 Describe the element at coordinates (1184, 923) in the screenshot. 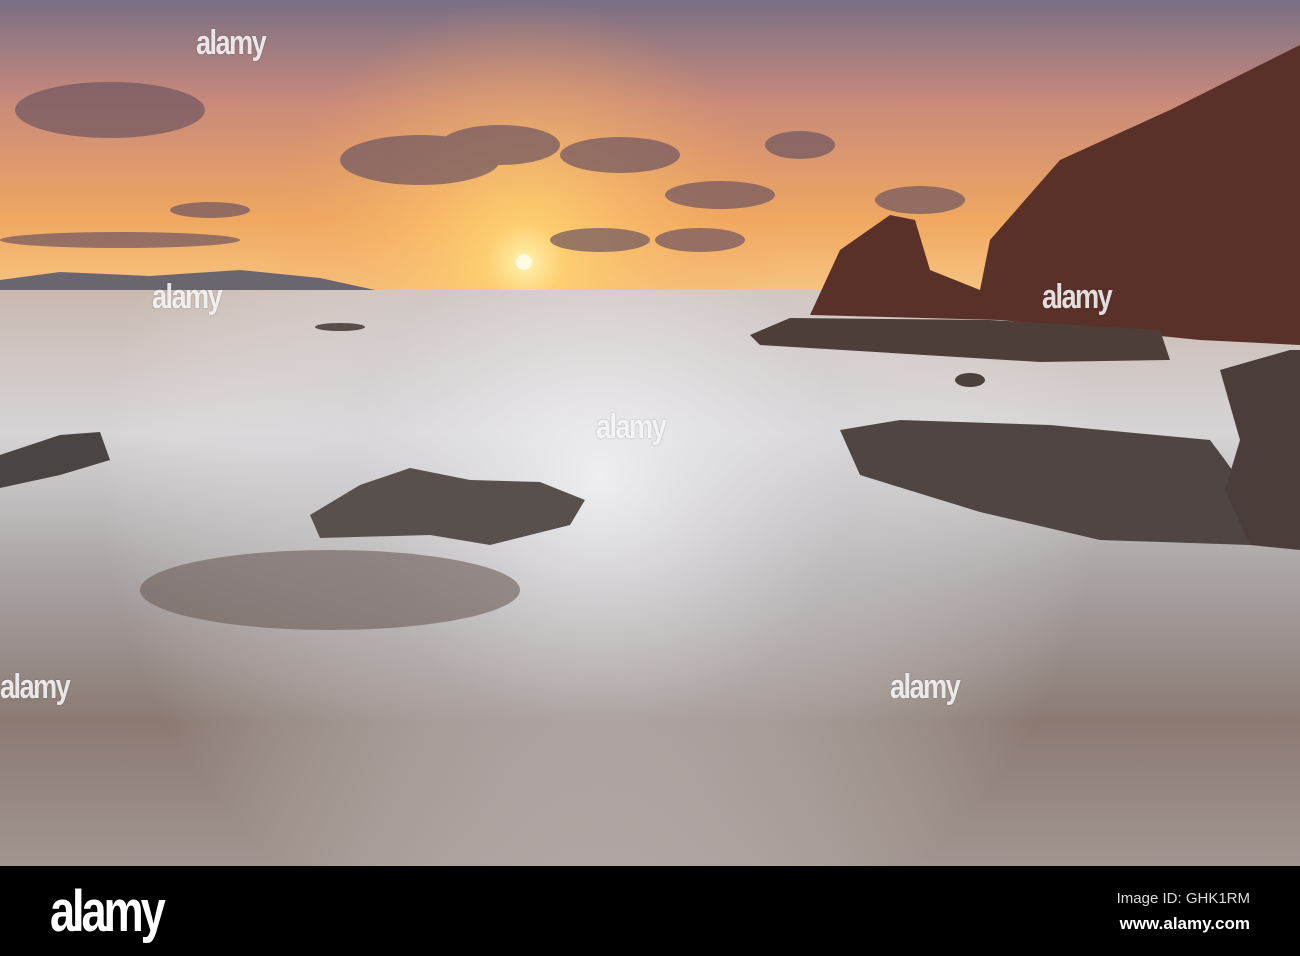

I see `site-url: www.alamy.com` at that location.